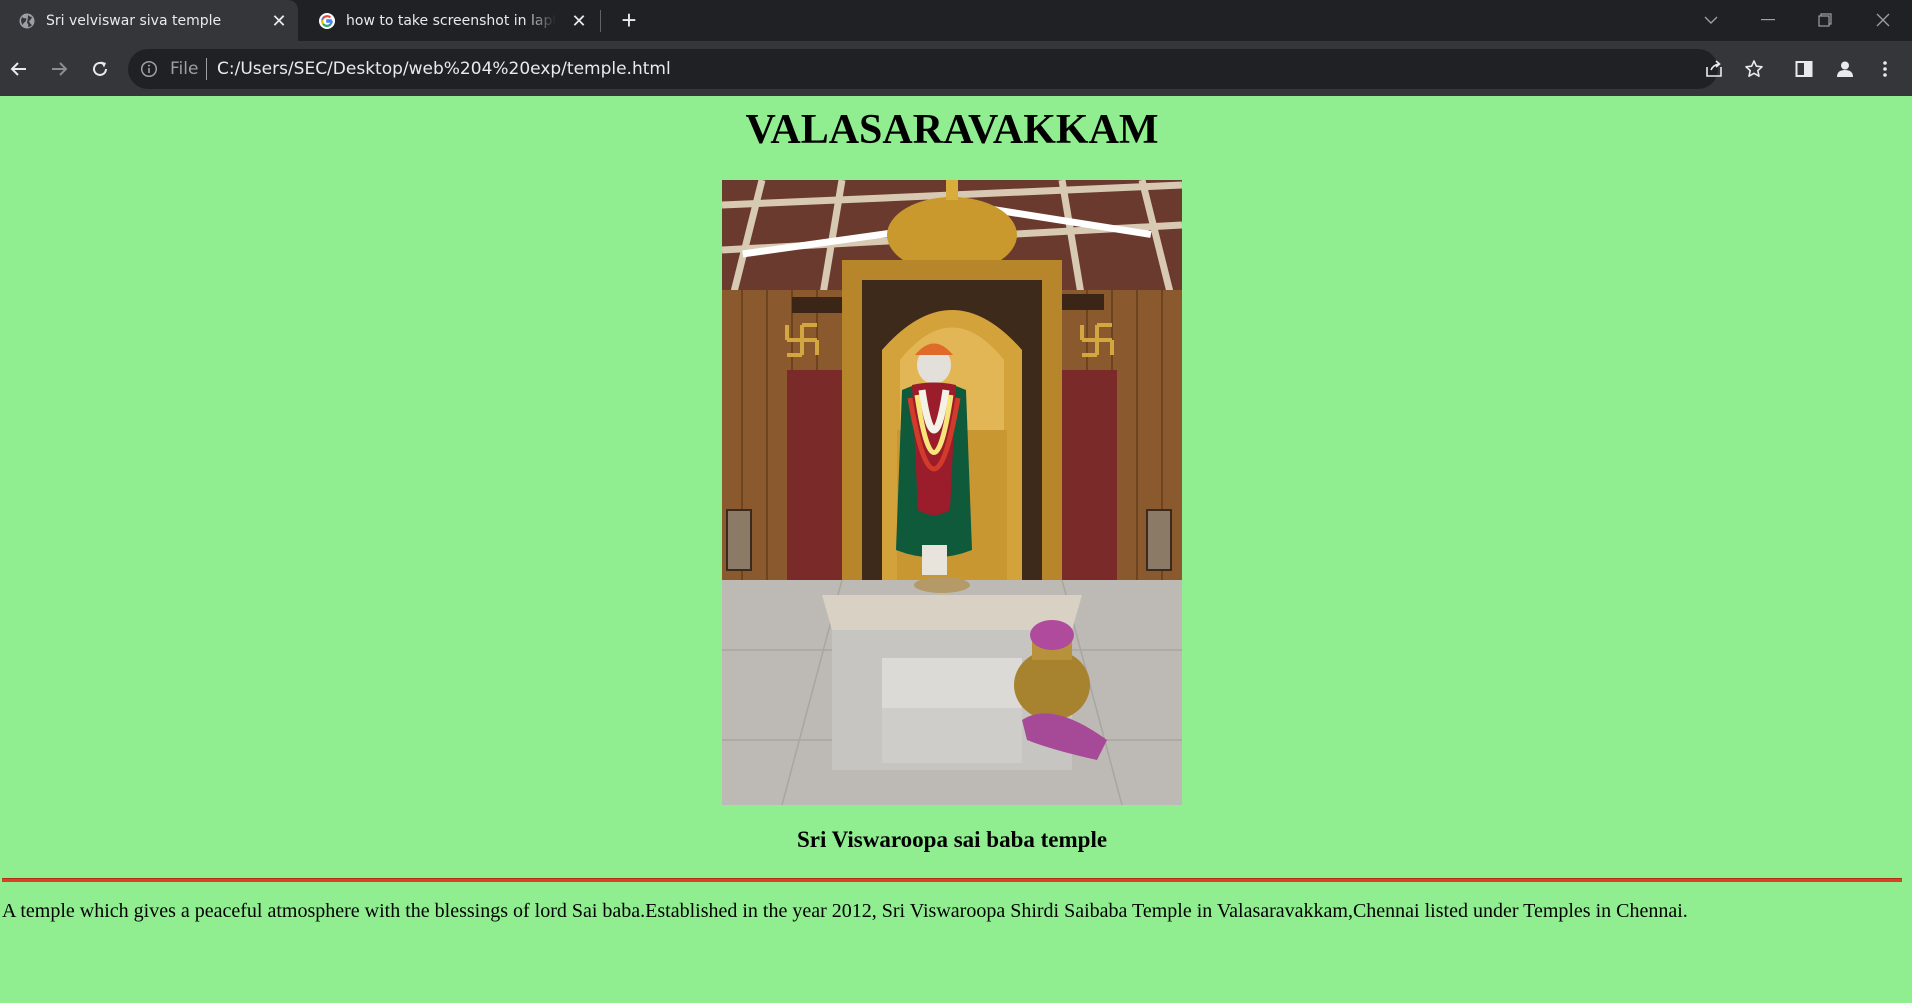 The height and width of the screenshot is (1003, 1912). I want to click on tab-active: Sri velviswar siva temple ✕, so click(149, 20).